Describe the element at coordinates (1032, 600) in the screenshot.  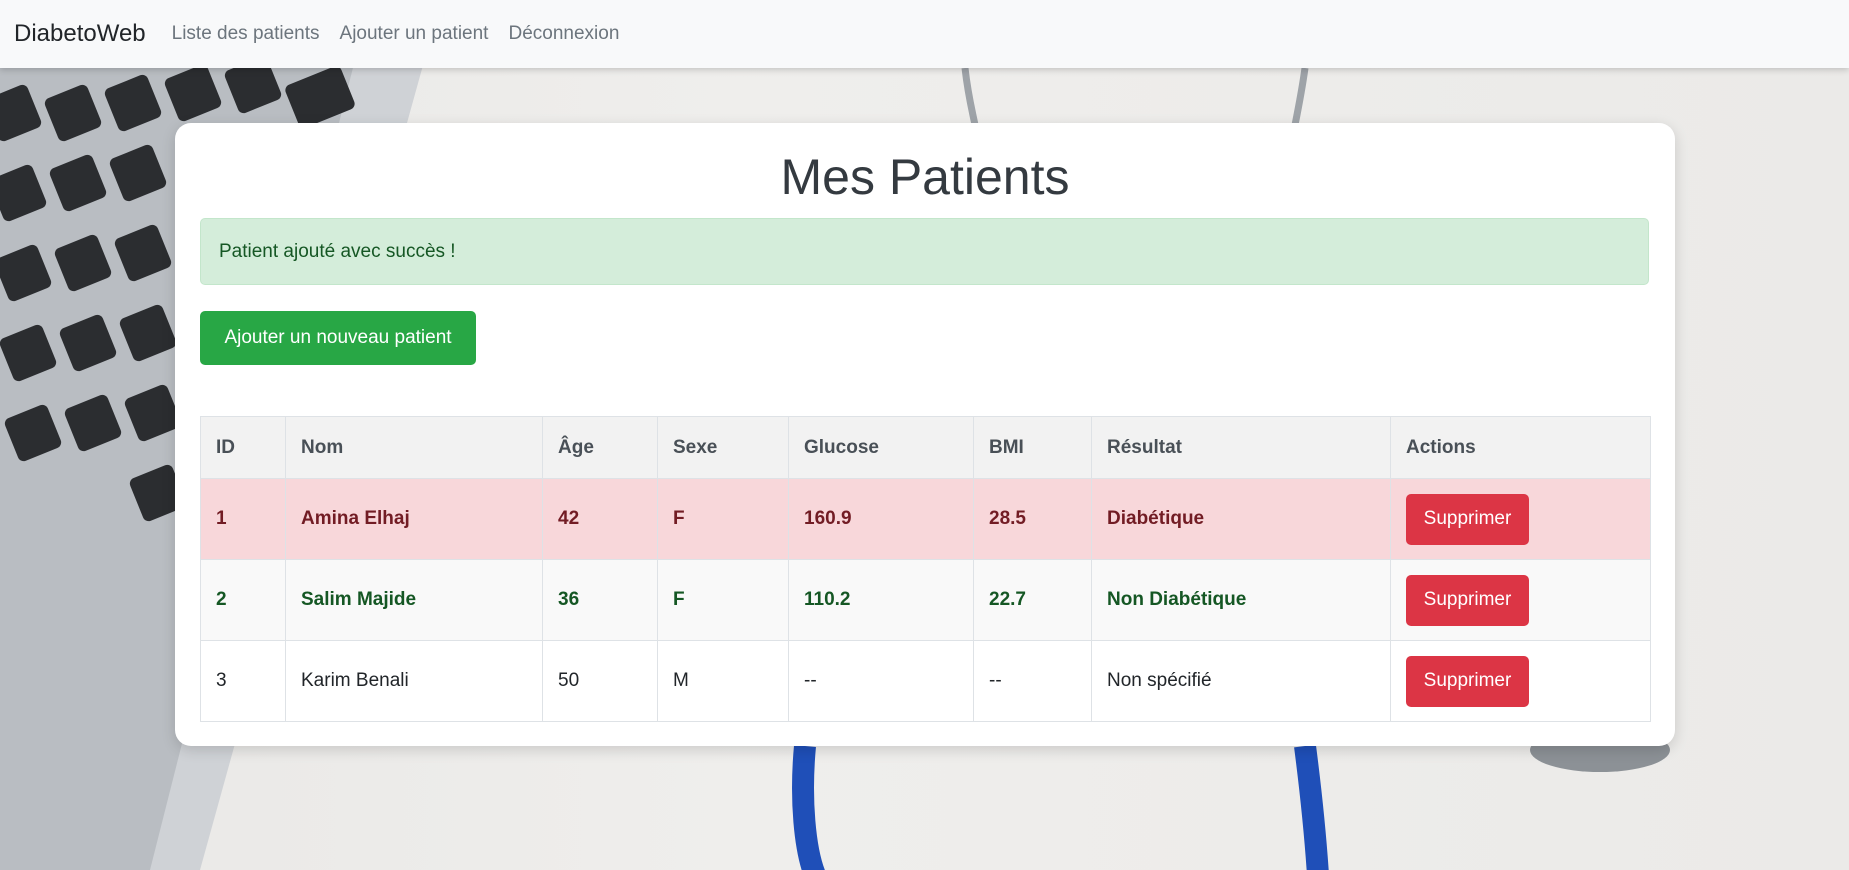
I see `cell-bmi: 22.7` at that location.